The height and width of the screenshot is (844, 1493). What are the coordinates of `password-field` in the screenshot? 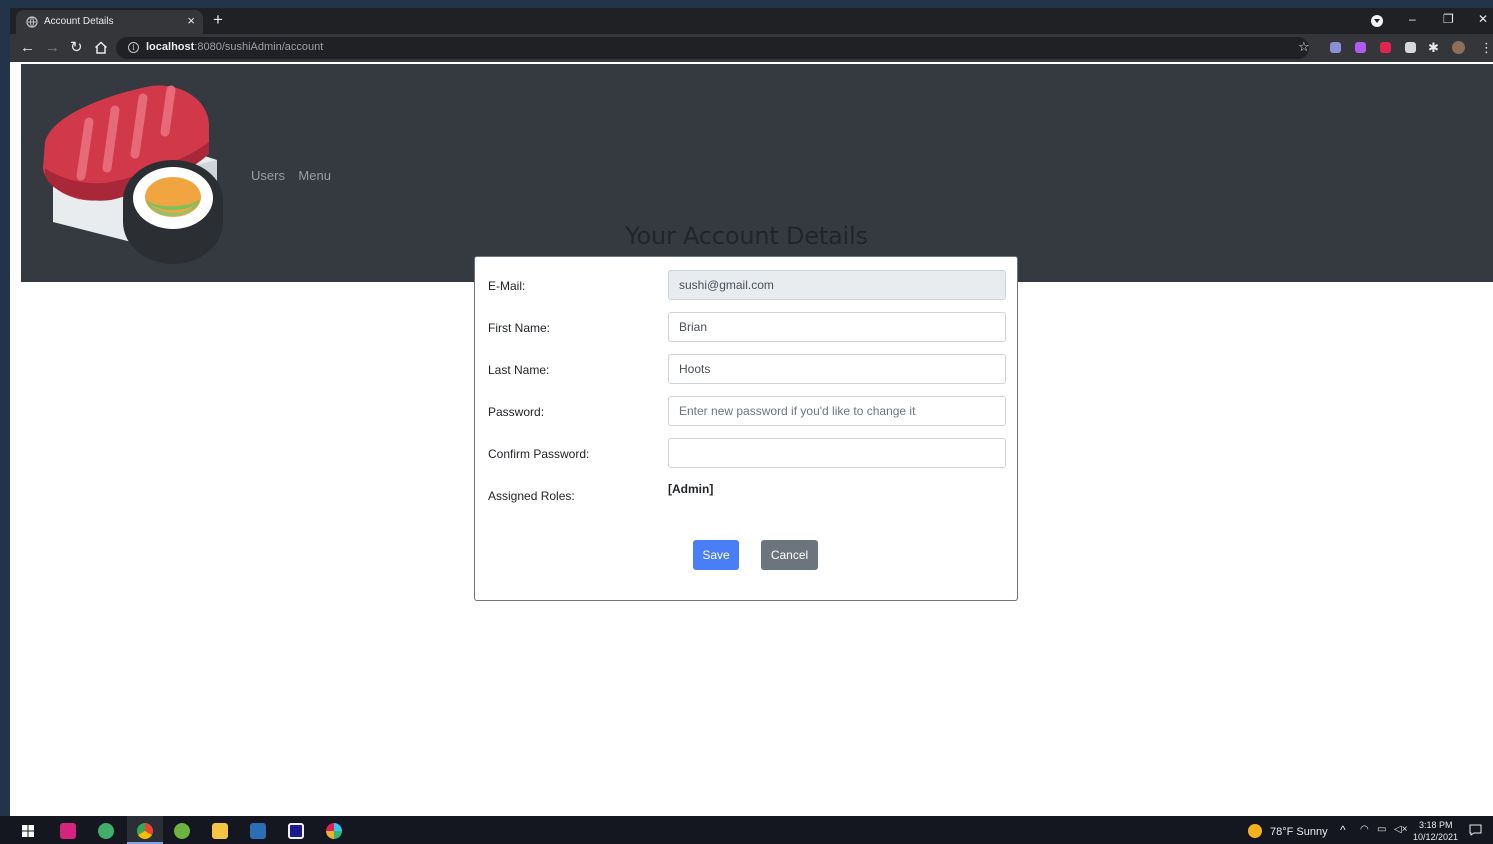 It's located at (837, 411).